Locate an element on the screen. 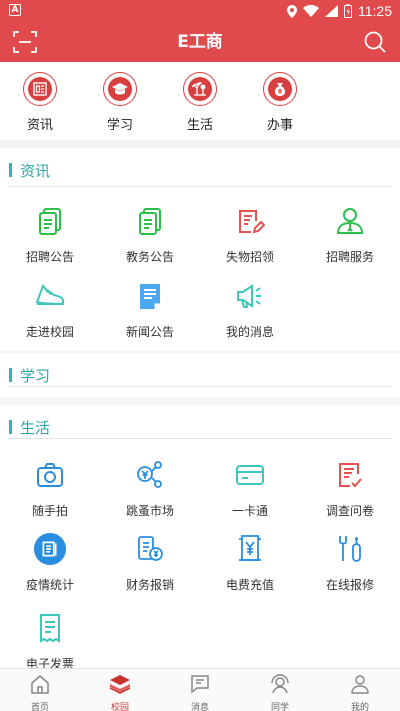 The height and width of the screenshot is (711, 400). top-categories: 资讯 学习 生活 办事 is located at coordinates (200, 101).